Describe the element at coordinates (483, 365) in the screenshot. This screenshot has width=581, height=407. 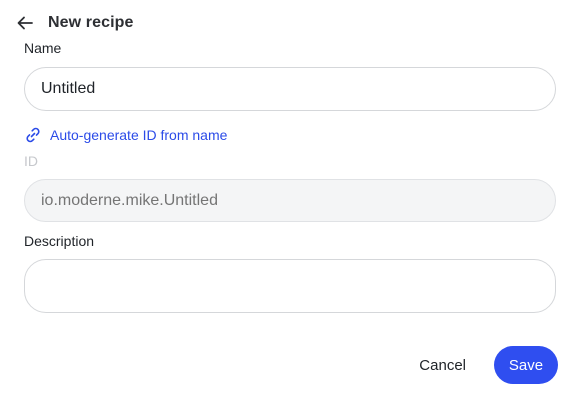
I see `form-actions: Cancel Save` at that location.